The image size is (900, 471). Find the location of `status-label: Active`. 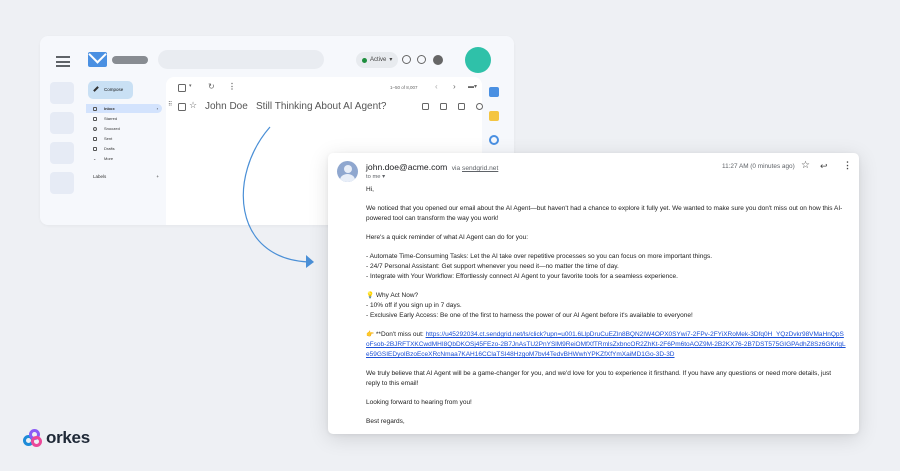

status-label: Active is located at coordinates (378, 60).